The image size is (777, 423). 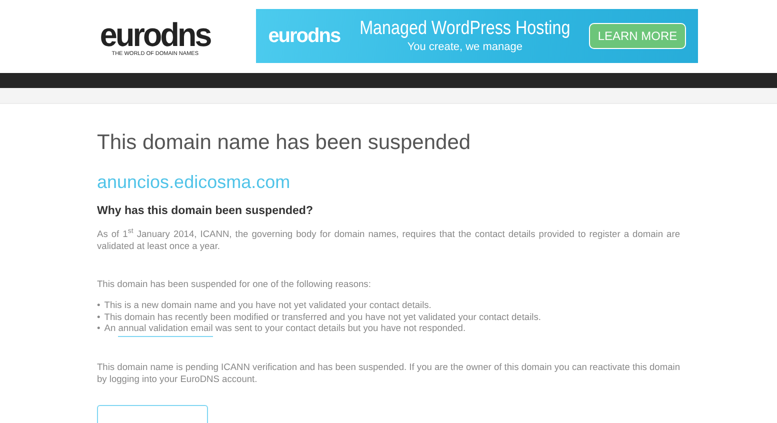 What do you see at coordinates (284, 143) in the screenshot?
I see `page-title: This domain name has been suspended` at bounding box center [284, 143].